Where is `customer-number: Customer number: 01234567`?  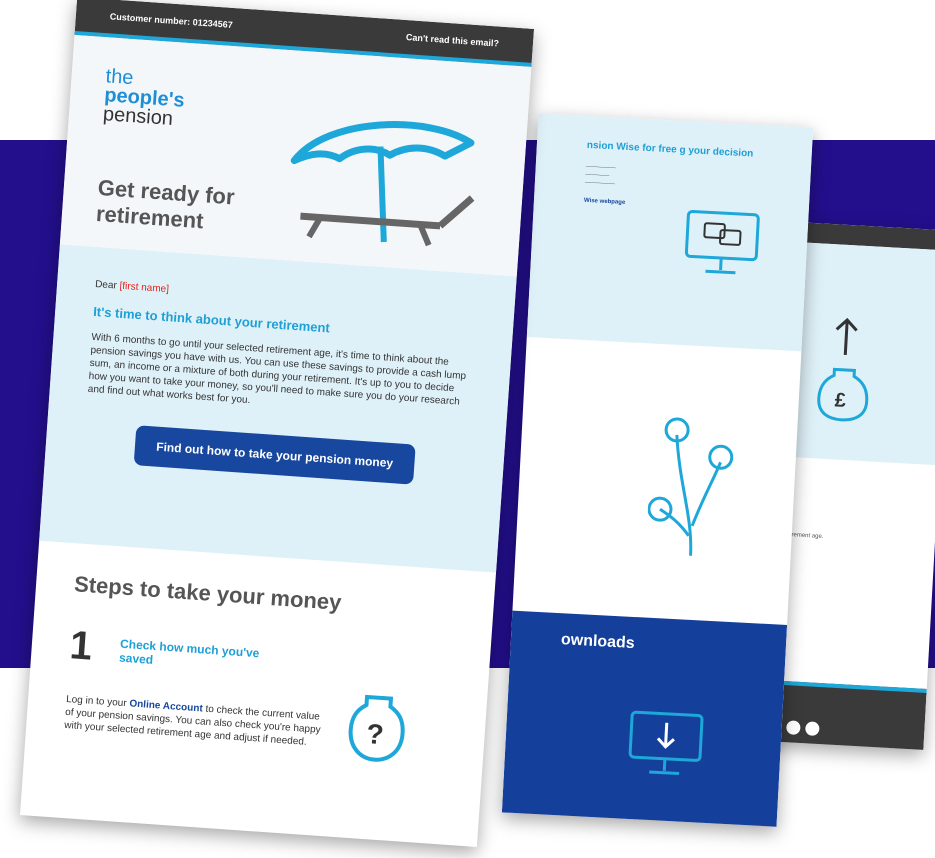 customer-number: Customer number: 01234567 is located at coordinates (171, 20).